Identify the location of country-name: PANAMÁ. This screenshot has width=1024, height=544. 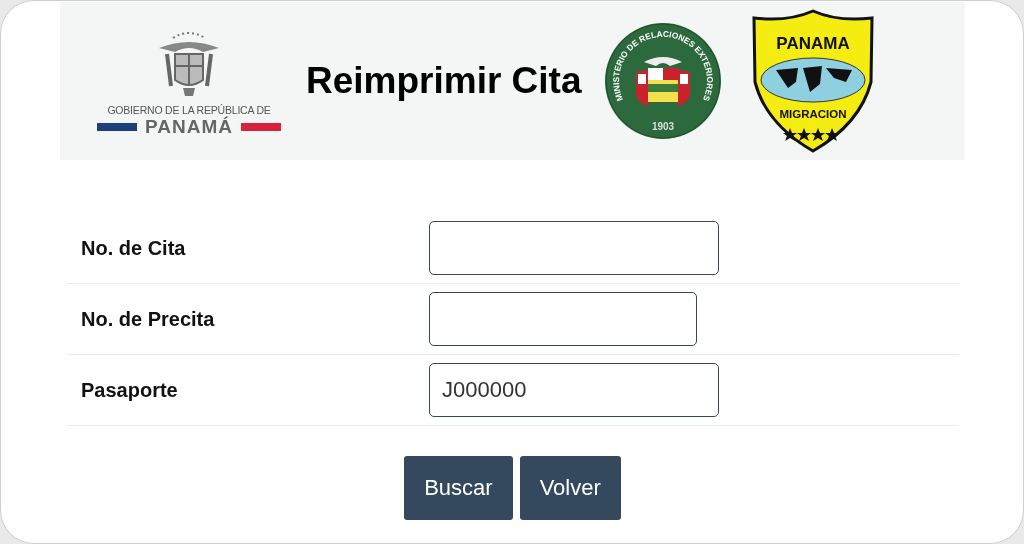
(189, 127).